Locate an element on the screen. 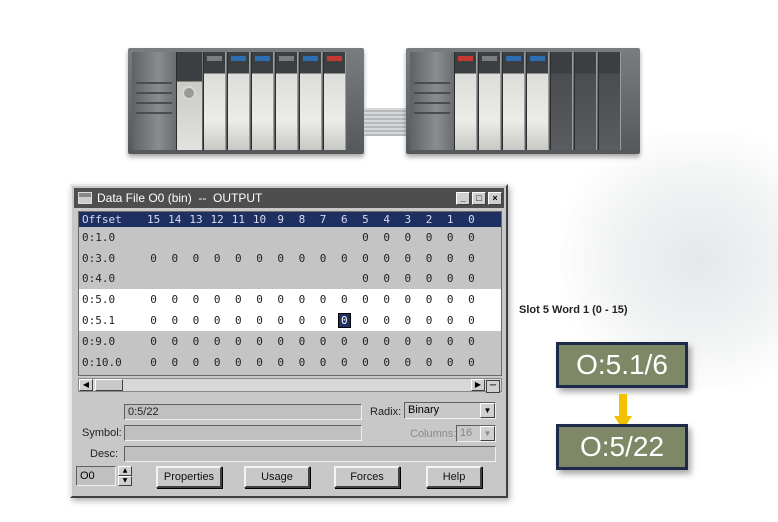 This screenshot has width=778, height=522. collapse-button: − is located at coordinates (493, 386).